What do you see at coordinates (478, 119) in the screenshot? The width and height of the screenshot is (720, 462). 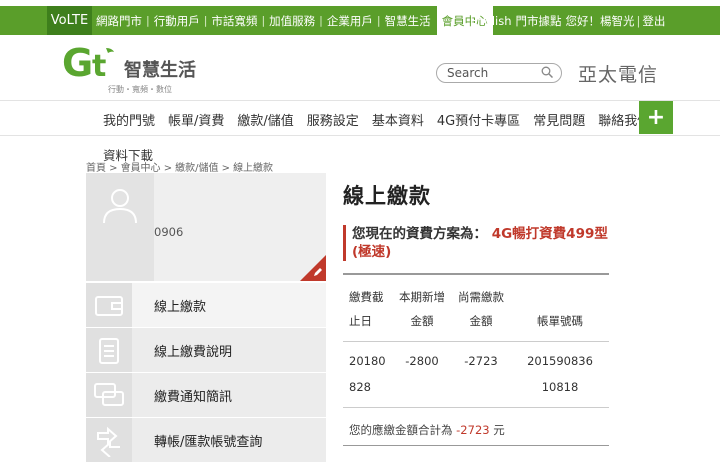 I see `nav-prepaid: 4G預付卡專區` at bounding box center [478, 119].